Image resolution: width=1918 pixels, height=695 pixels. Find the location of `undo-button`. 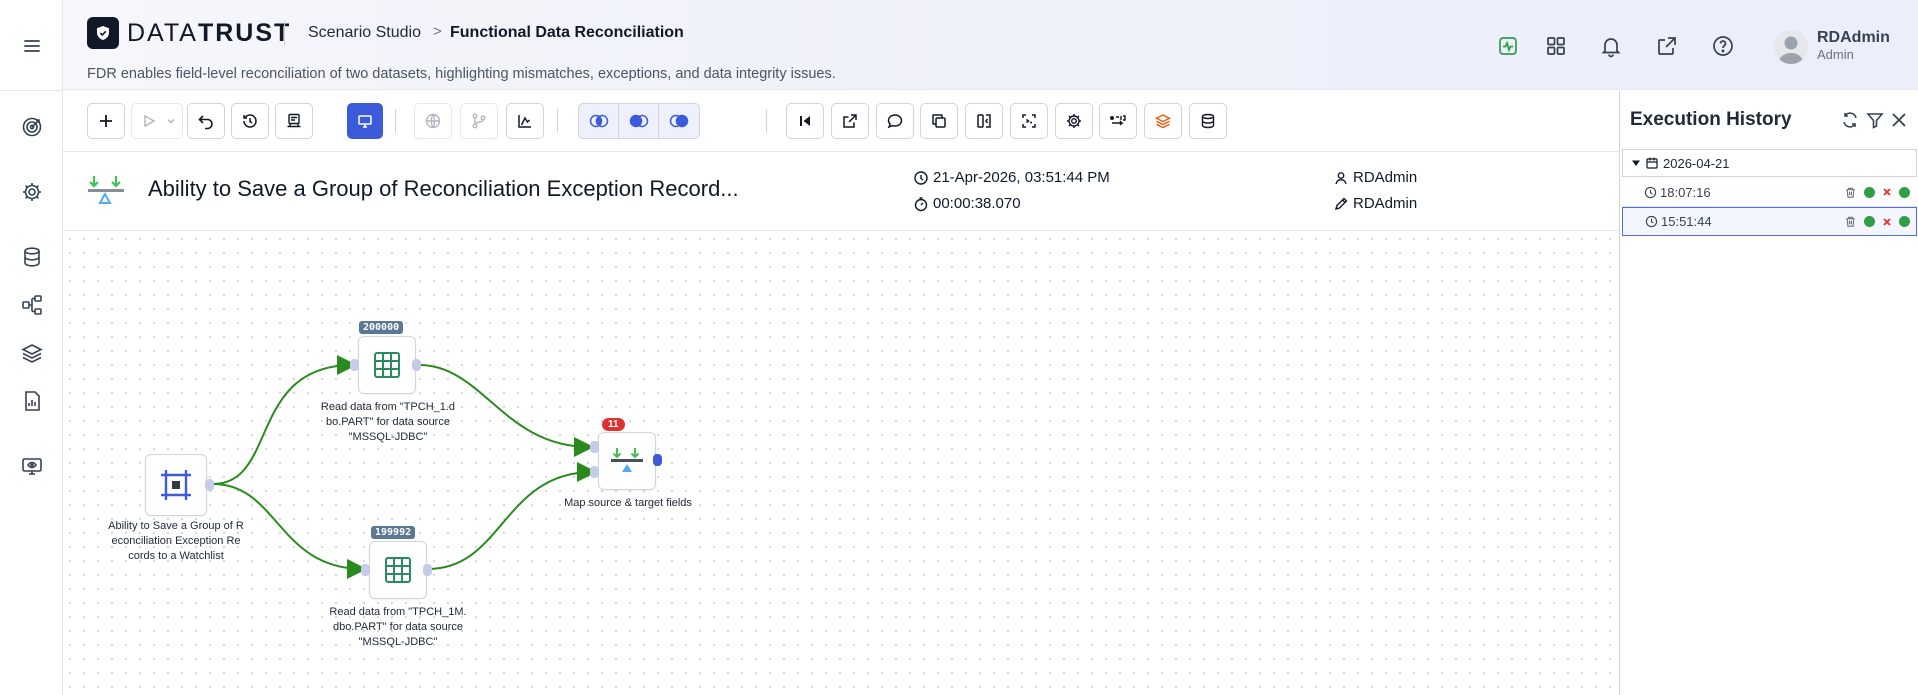

undo-button is located at coordinates (206, 121).